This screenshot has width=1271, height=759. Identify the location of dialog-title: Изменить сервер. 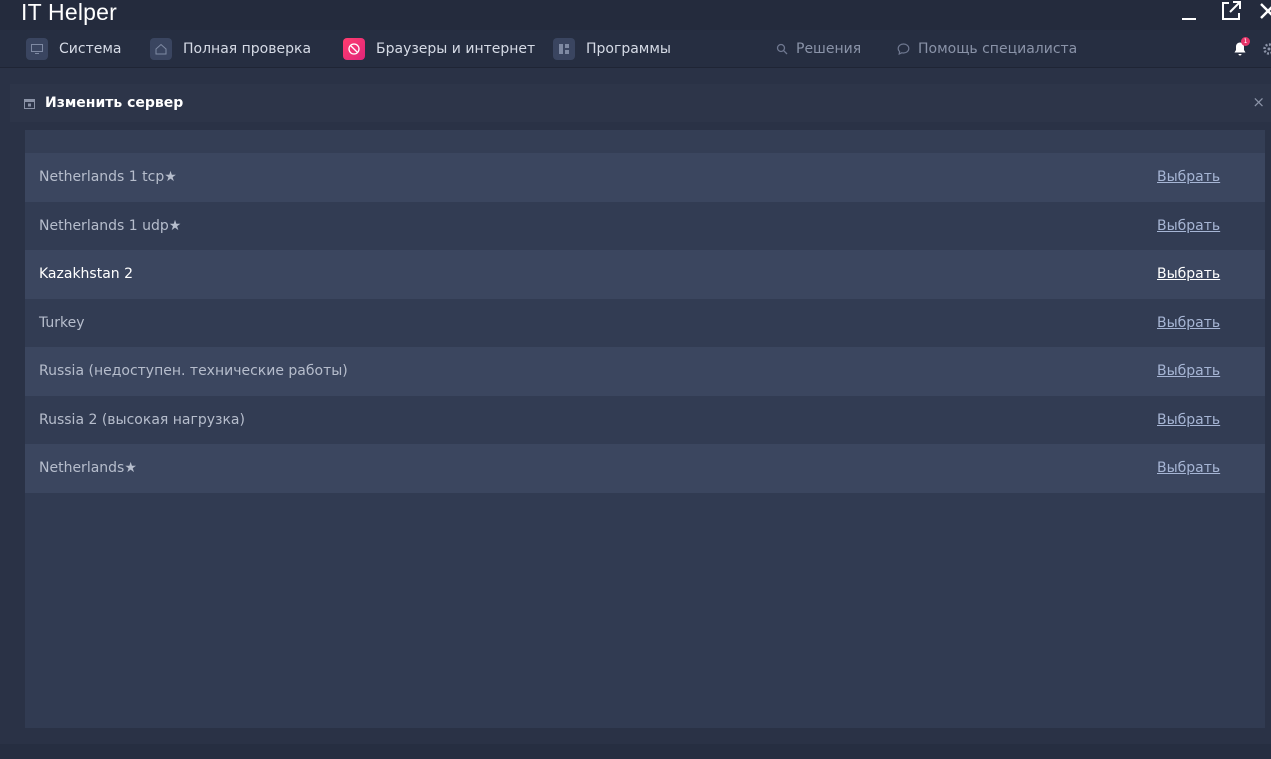
(114, 103).